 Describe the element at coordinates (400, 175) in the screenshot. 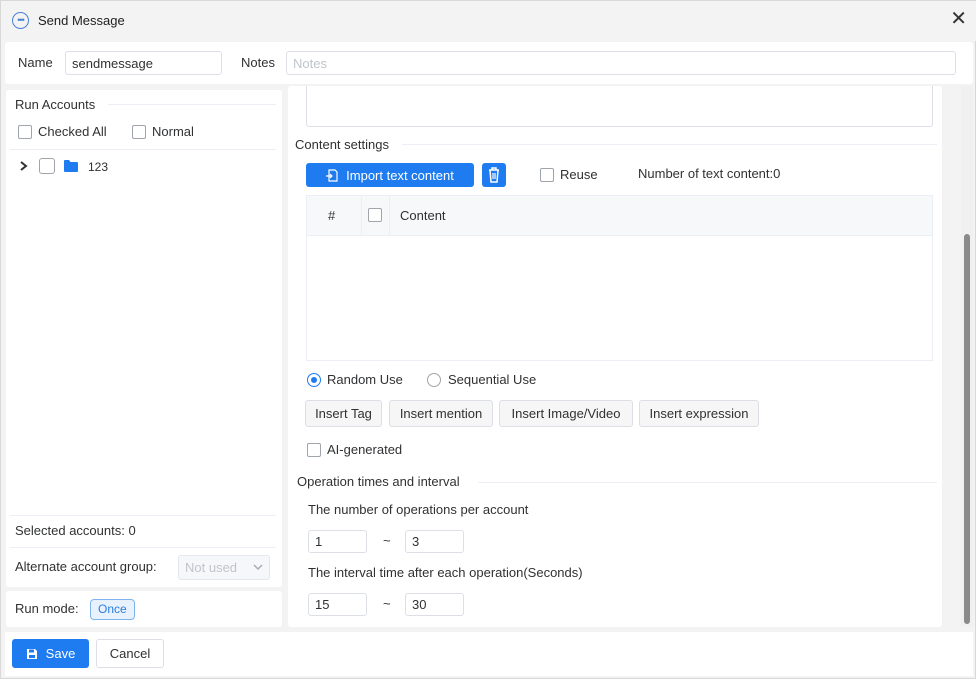

I see `import-button-label: Import text content` at that location.